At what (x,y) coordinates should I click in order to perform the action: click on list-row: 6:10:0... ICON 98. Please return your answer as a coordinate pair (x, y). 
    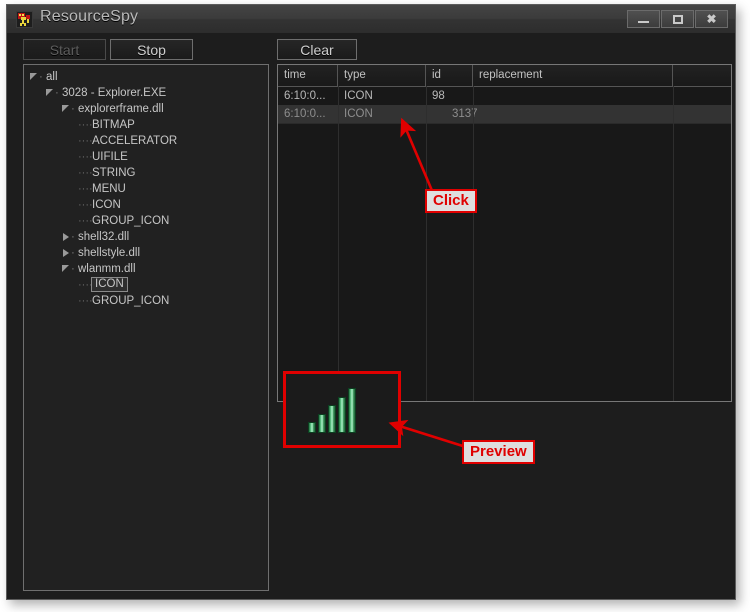
    Looking at the image, I should click on (504, 96).